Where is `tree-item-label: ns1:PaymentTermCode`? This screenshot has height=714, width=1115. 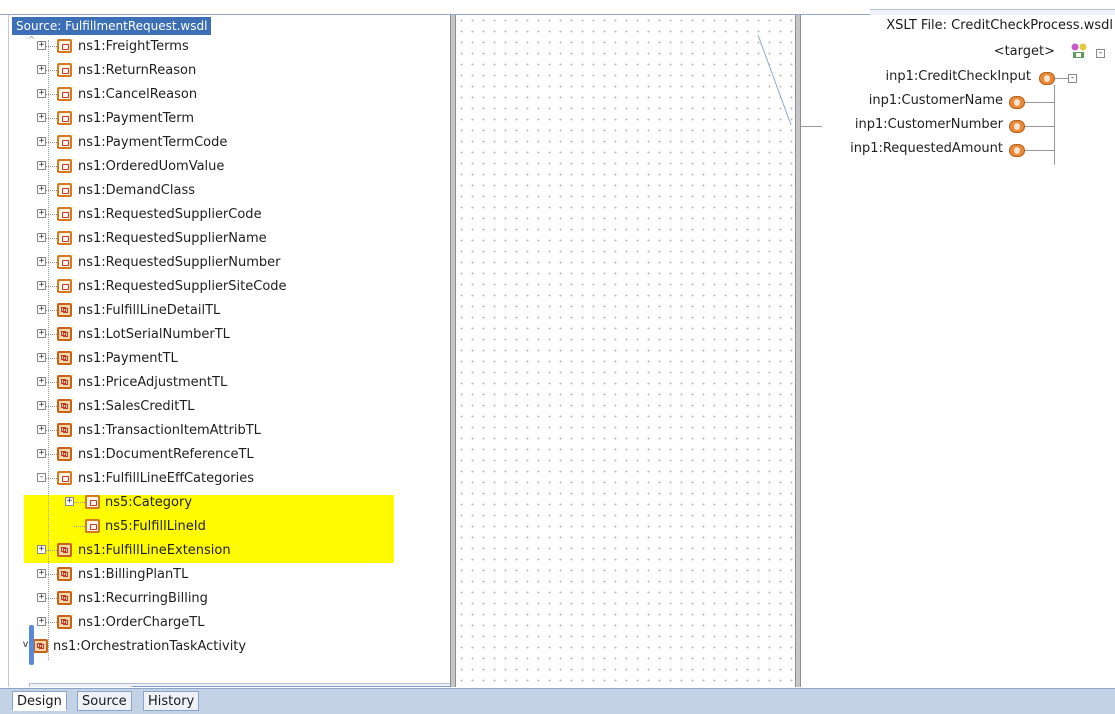 tree-item-label: ns1:PaymentTermCode is located at coordinates (153, 142).